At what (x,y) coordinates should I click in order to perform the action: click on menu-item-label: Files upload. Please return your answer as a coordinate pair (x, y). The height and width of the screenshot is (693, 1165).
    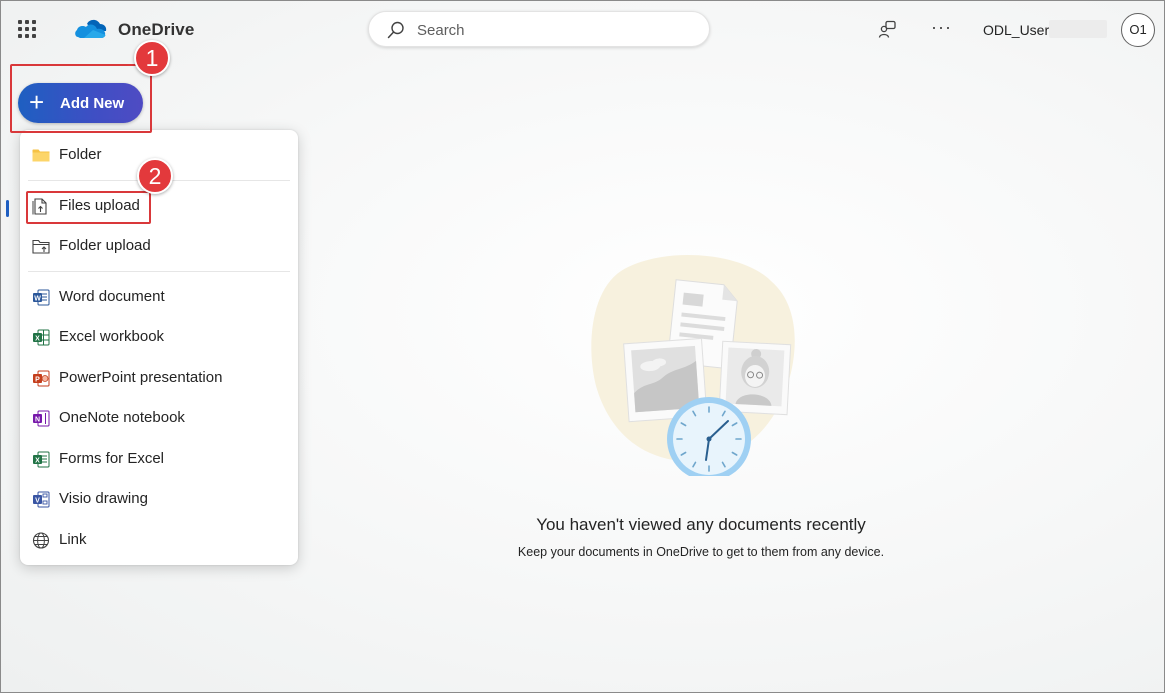
    Looking at the image, I should click on (99, 205).